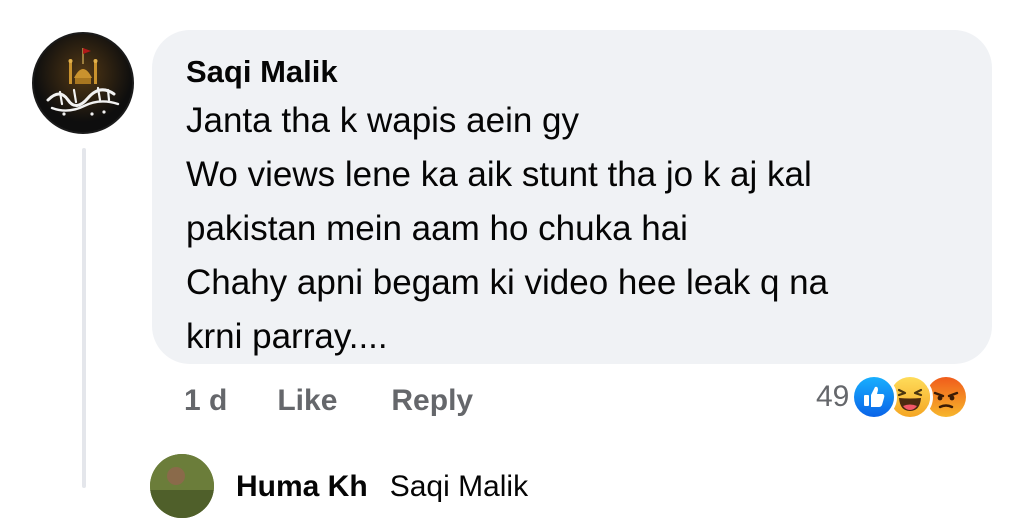  What do you see at coordinates (182, 486) in the screenshot?
I see `reply-avatar` at bounding box center [182, 486].